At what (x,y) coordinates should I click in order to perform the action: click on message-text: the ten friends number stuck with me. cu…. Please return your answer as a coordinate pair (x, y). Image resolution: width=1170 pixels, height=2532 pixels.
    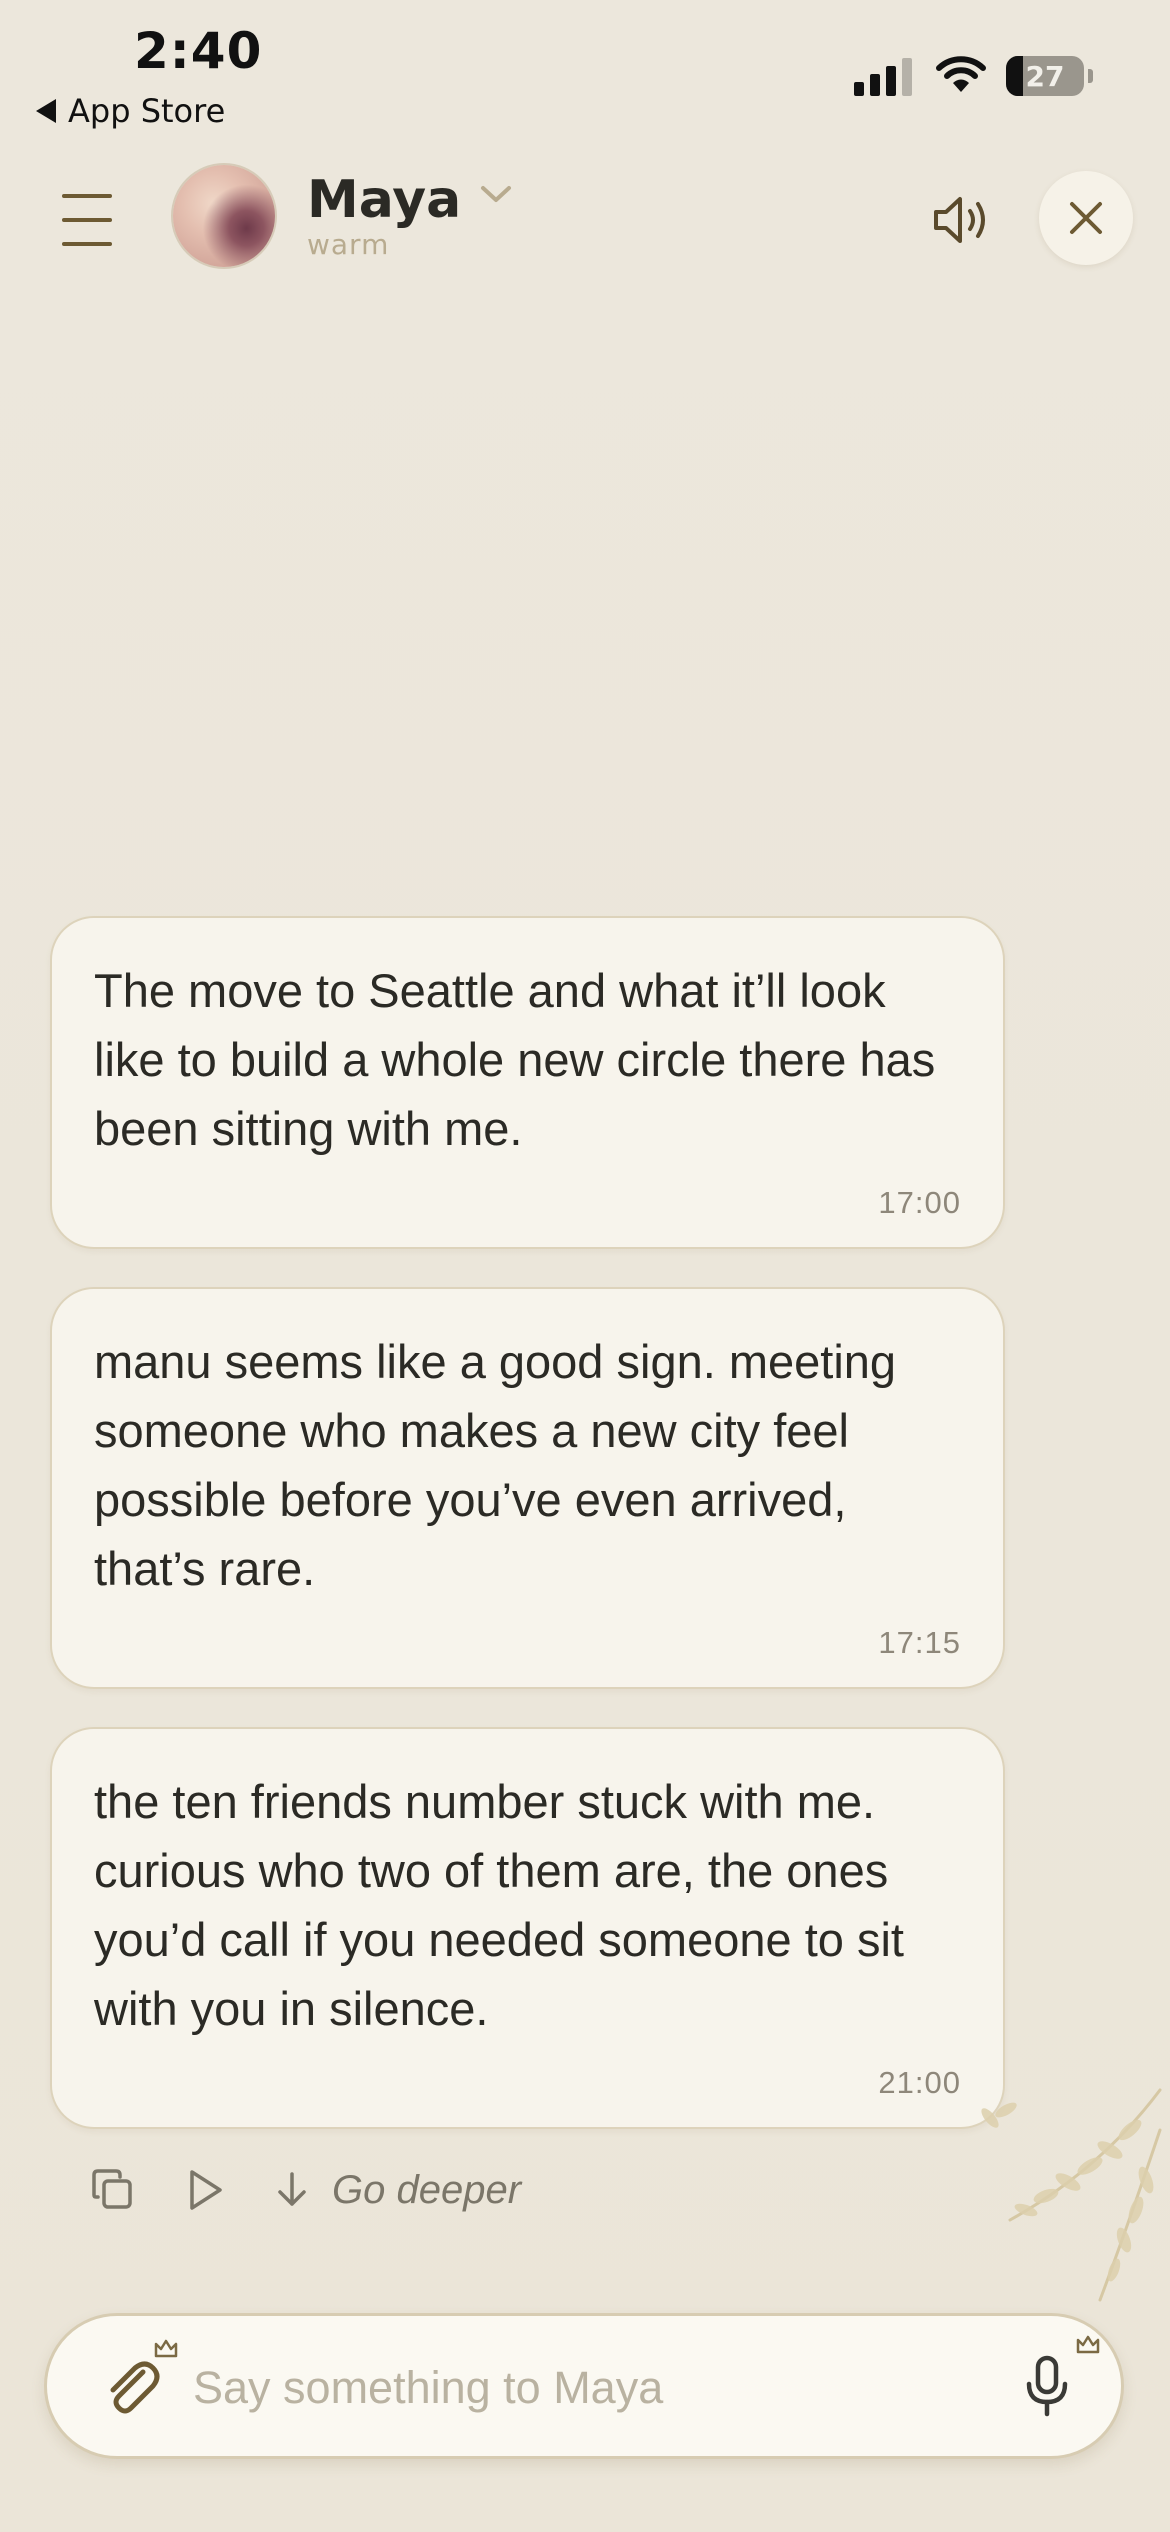
    Looking at the image, I should click on (499, 1905).